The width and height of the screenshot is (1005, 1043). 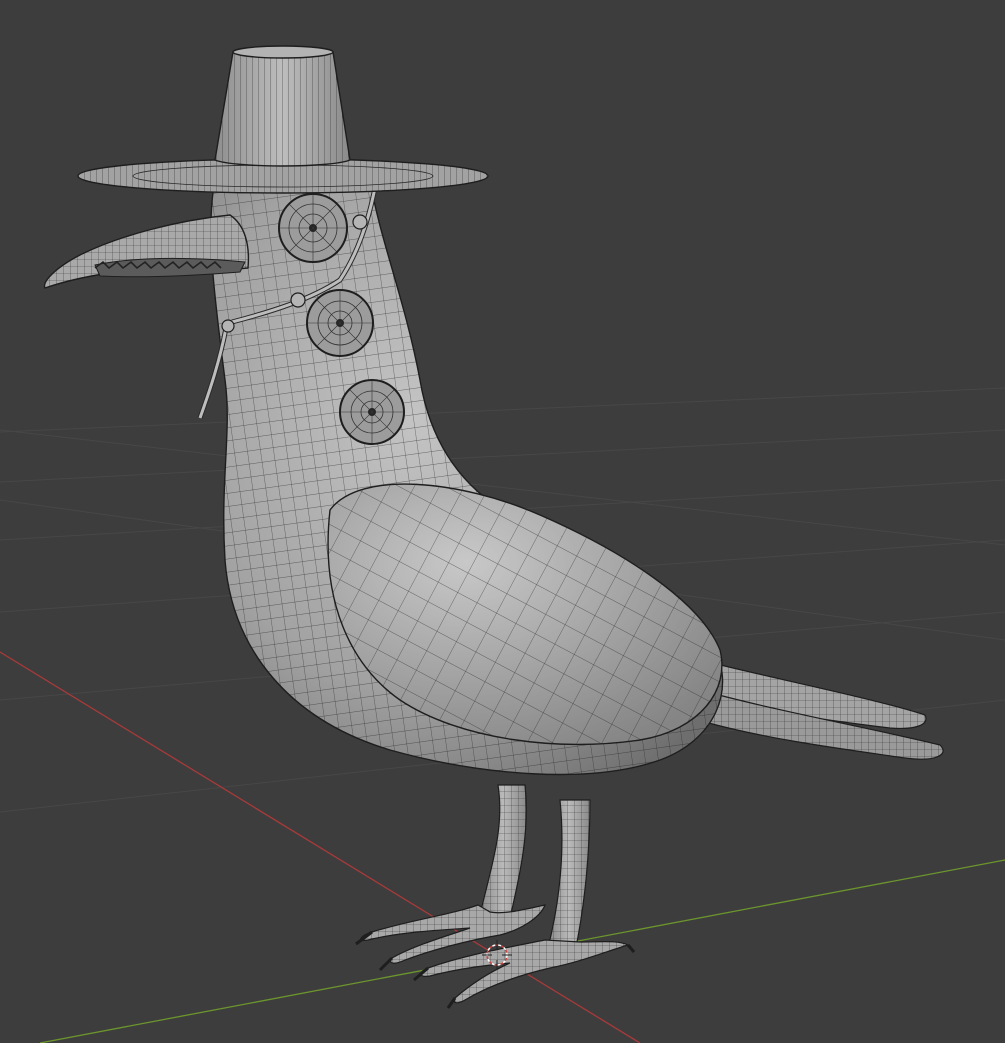 What do you see at coordinates (495, 956) in the screenshot?
I see `feet-mesh` at bounding box center [495, 956].